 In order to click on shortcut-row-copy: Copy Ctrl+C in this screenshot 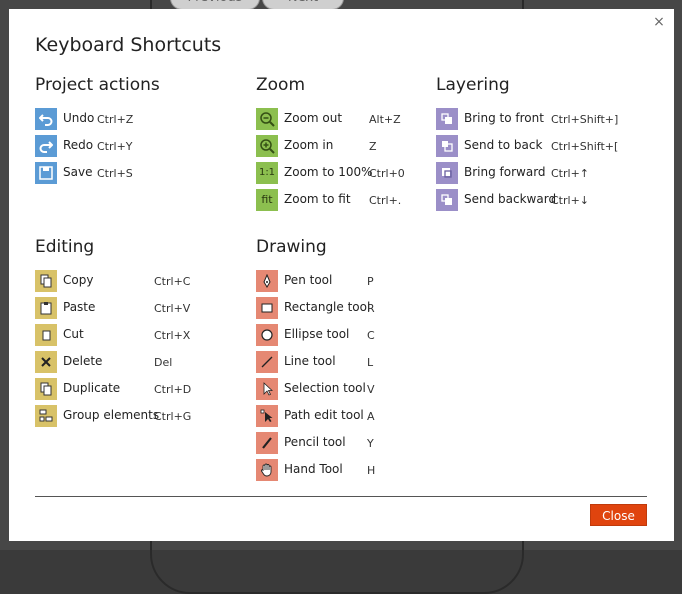, I will do `click(135, 280)`.